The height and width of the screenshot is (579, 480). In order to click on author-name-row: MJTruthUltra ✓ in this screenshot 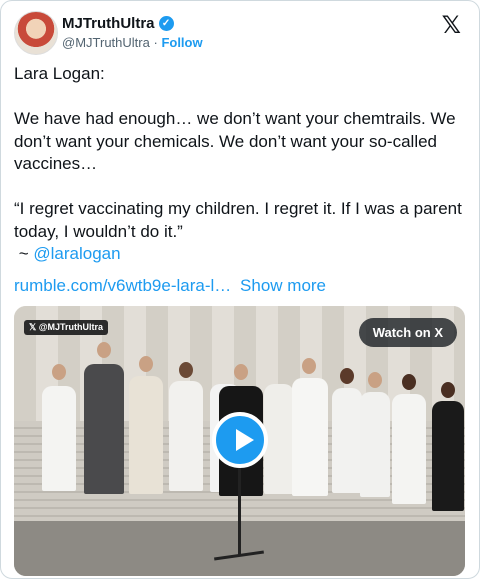, I will do `click(118, 23)`.